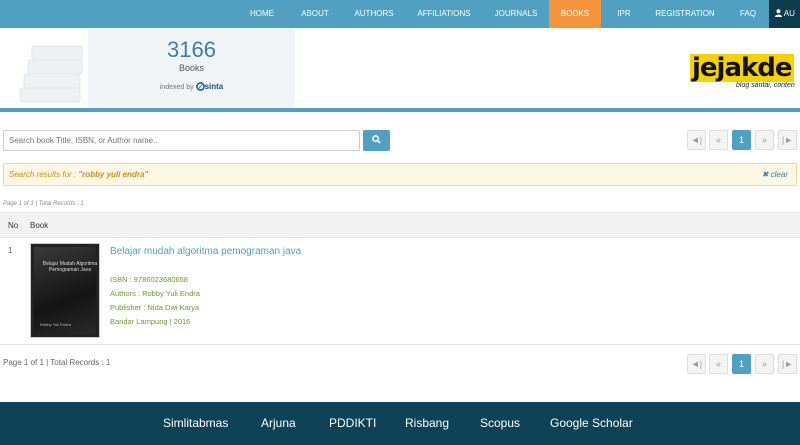 This screenshot has width=800, height=445. I want to click on book-authors: Authors : Robby Yuli Endra, so click(155, 293).